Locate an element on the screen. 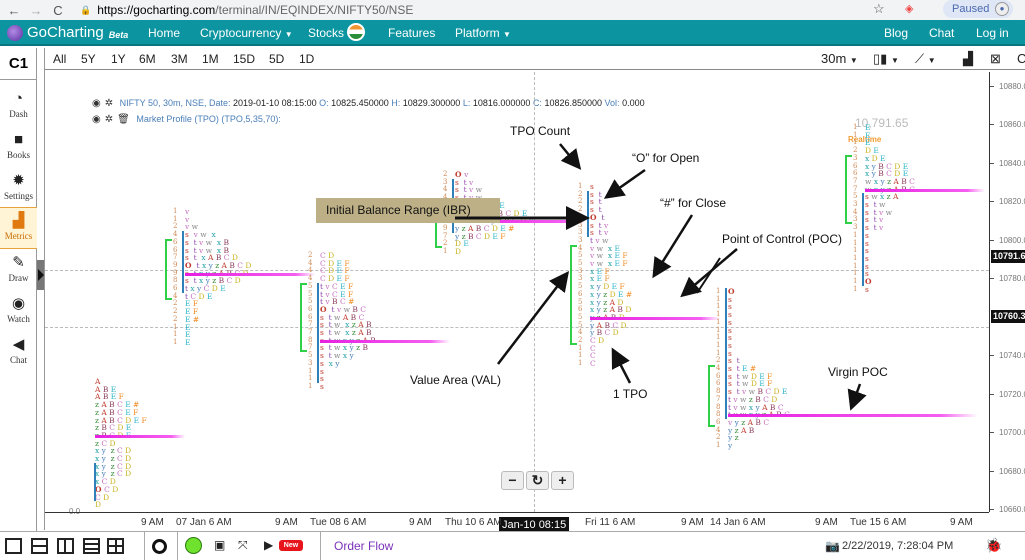 This screenshot has width=1025, height=560. tpo-row: D E is located at coordinates (495, 244).